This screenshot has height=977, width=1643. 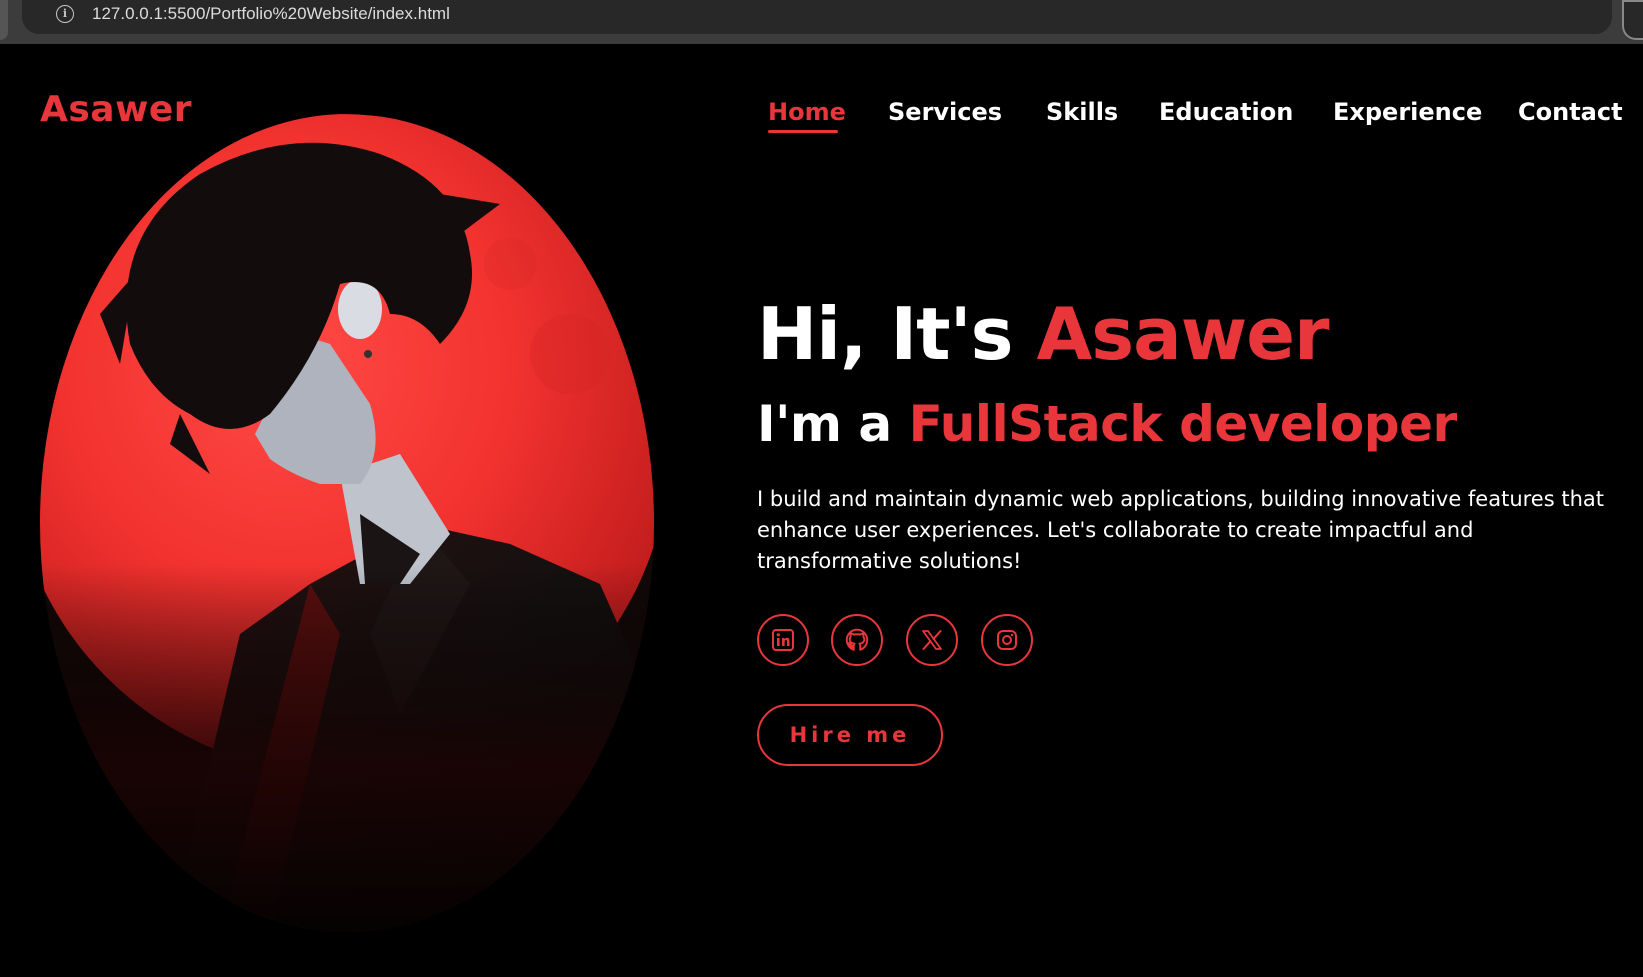 What do you see at coordinates (803, 131) in the screenshot?
I see `nav-active-underline` at bounding box center [803, 131].